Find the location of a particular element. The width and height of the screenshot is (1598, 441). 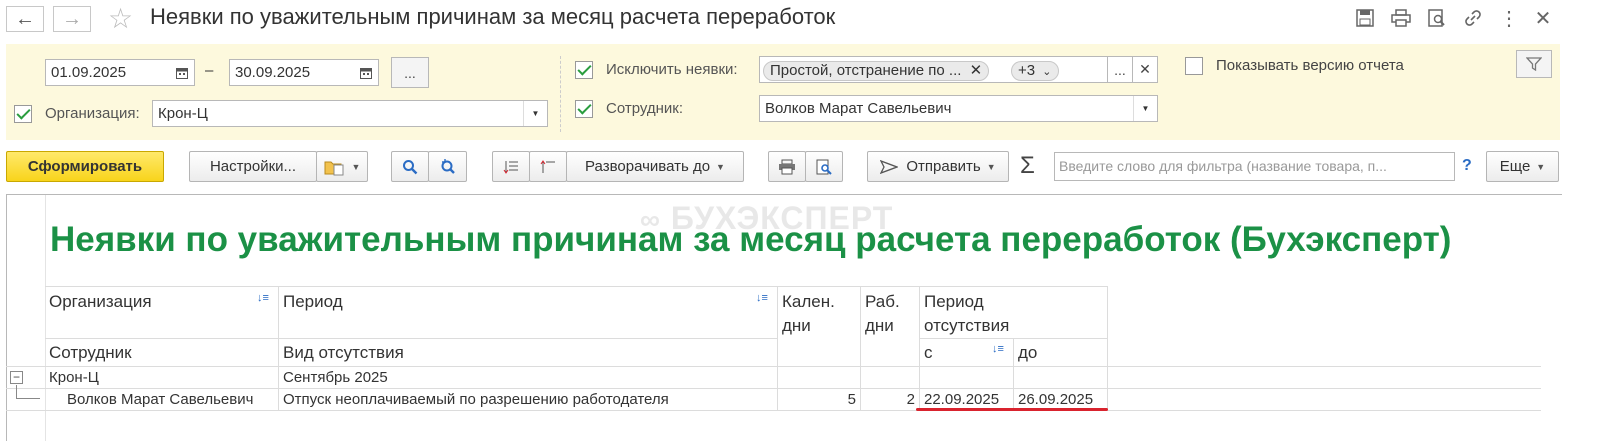

print-button is located at coordinates (787, 166).